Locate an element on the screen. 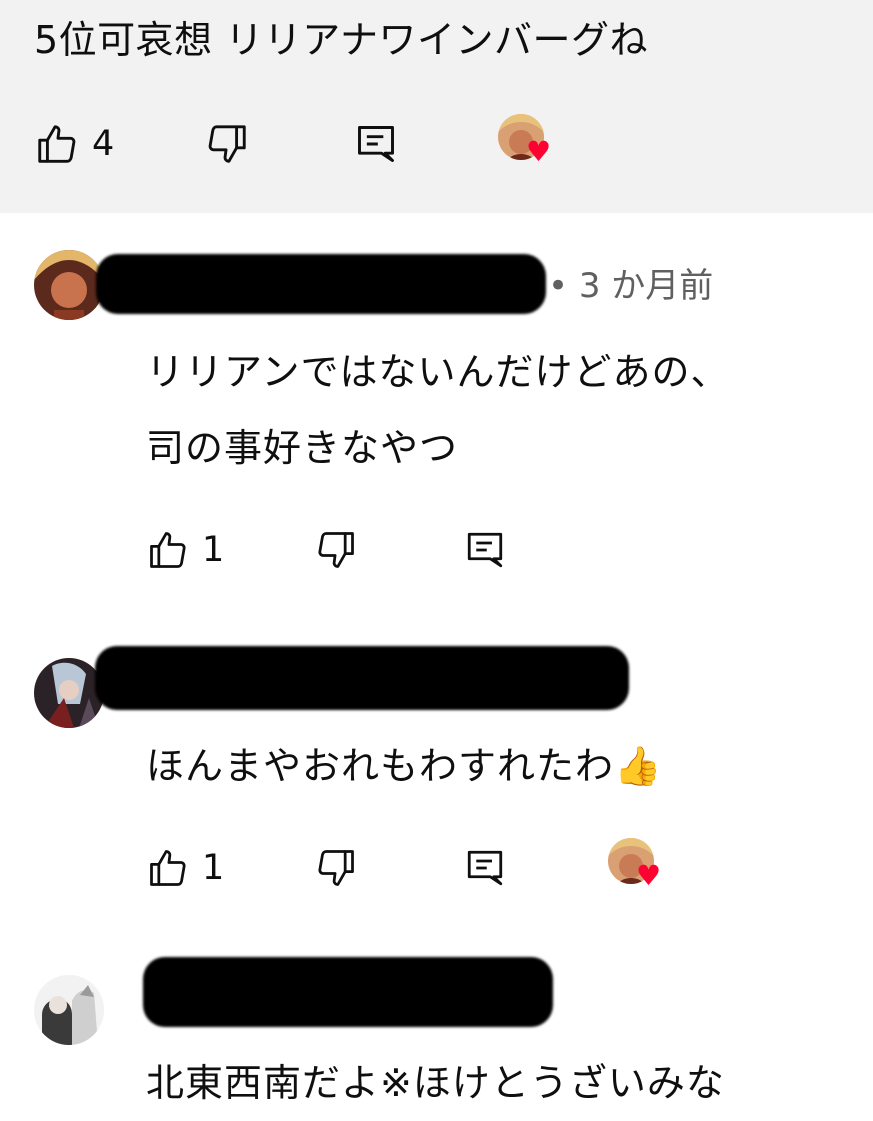 The width and height of the screenshot is (873, 1121). like-button: 4 is located at coordinates (74, 144).